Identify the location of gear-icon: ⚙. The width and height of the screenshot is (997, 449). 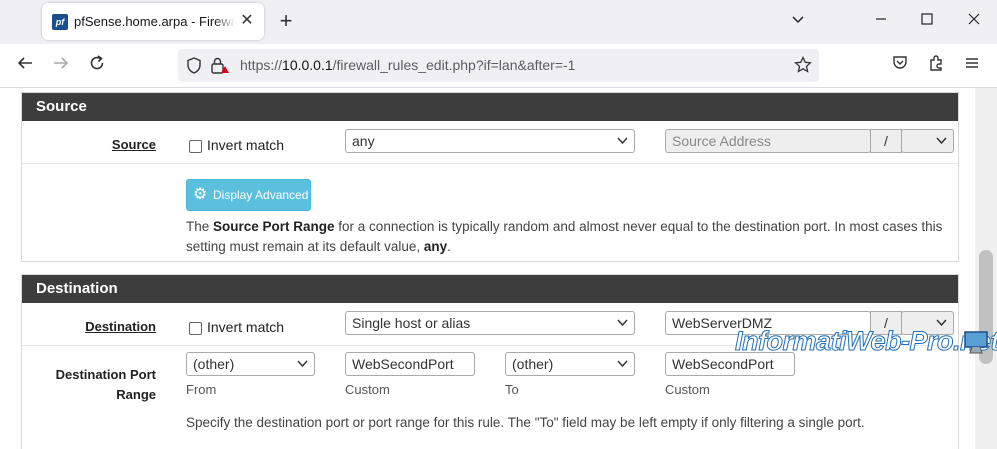
(200, 194).